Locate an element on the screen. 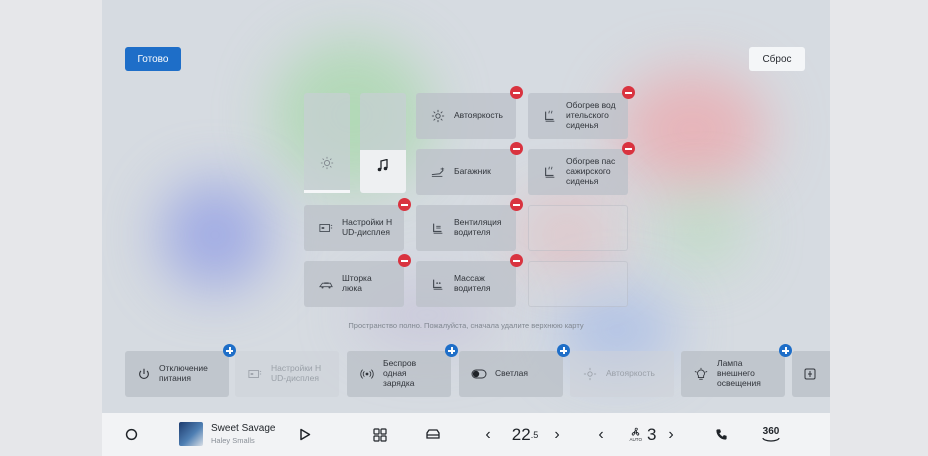 This screenshot has height=456, width=928. tile-hud-settings: Настройки H UD-дисплея is located at coordinates (357, 224).